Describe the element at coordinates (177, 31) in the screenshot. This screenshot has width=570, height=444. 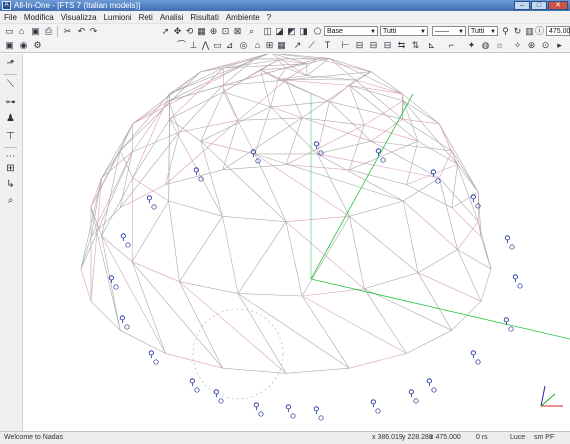
I see `move-icon: ✥` at that location.